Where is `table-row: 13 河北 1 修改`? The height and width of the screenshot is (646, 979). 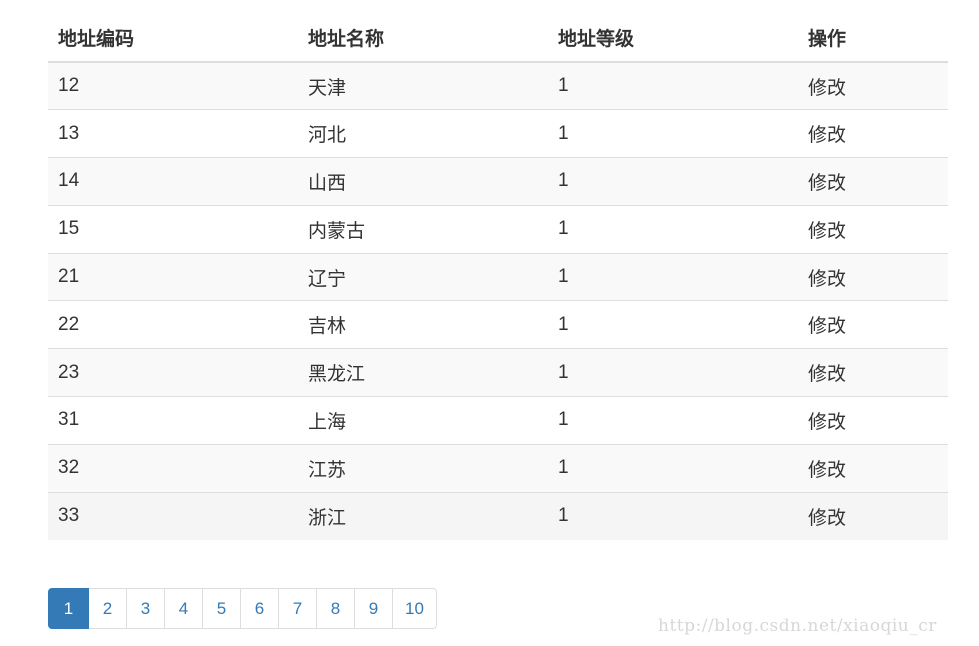 table-row: 13 河北 1 修改 is located at coordinates (498, 133).